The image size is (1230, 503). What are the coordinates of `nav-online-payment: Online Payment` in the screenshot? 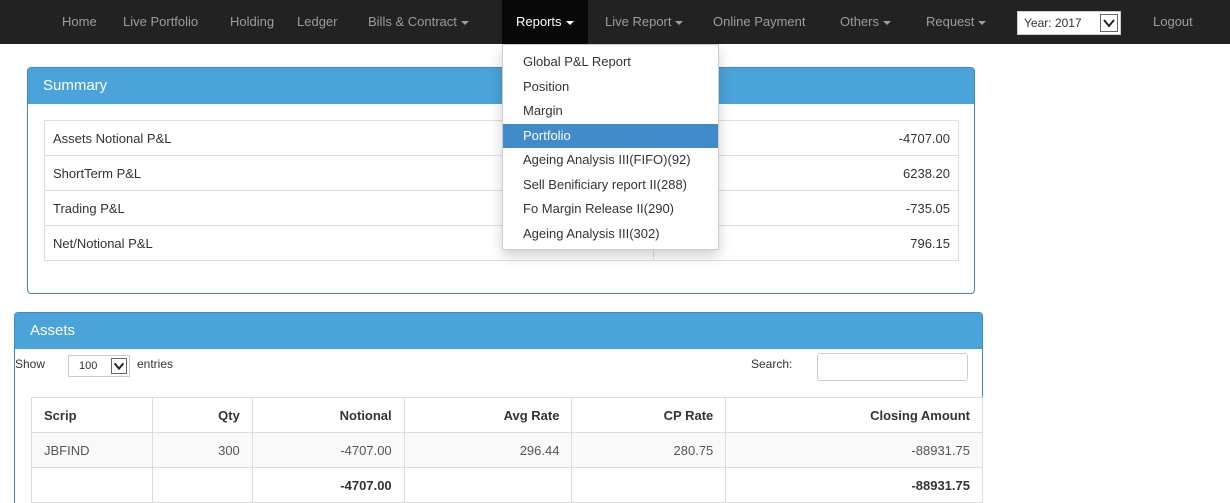 It's located at (759, 22).